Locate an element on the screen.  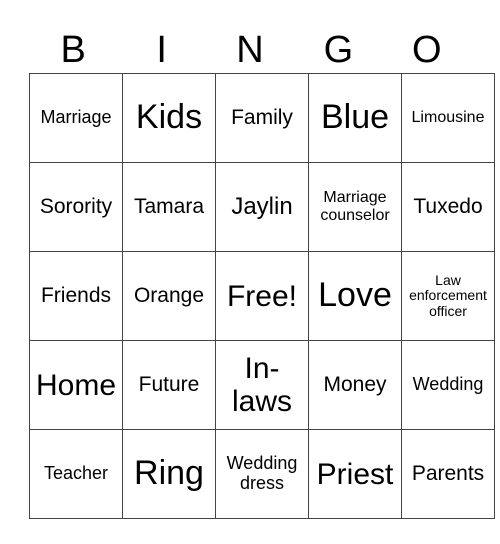
bingo-cell: Marriage is located at coordinates (76, 118).